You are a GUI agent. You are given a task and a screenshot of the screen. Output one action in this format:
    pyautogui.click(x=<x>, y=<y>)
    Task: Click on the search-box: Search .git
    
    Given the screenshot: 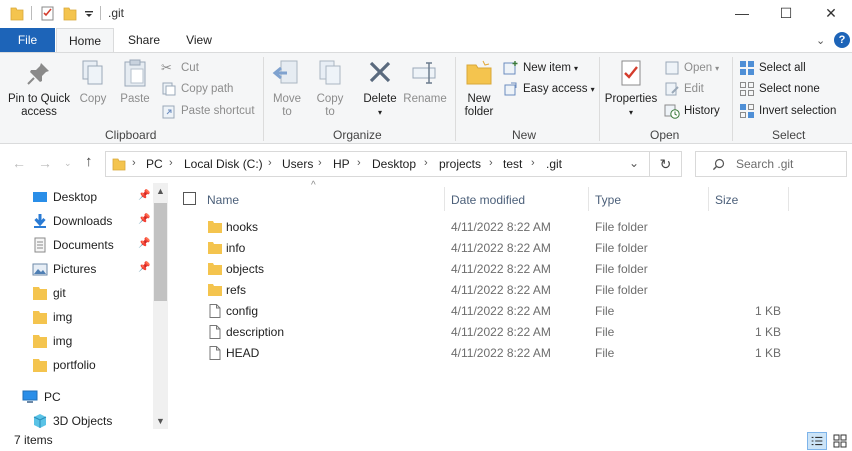 What is the action you would take?
    pyautogui.click(x=771, y=164)
    